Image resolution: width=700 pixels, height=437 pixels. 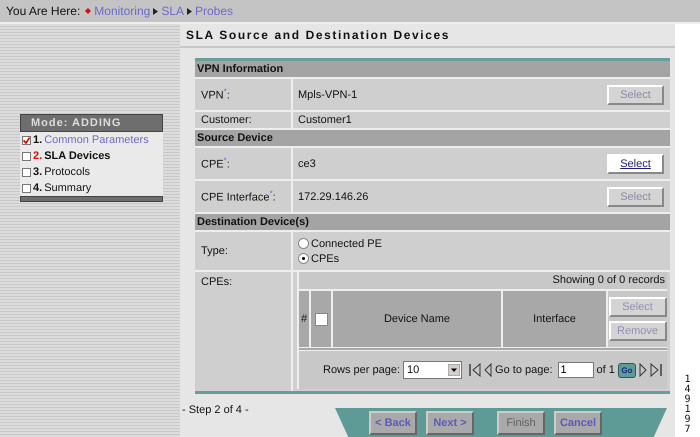 What do you see at coordinates (321, 319) in the screenshot?
I see `select-all-checkbox` at bounding box center [321, 319].